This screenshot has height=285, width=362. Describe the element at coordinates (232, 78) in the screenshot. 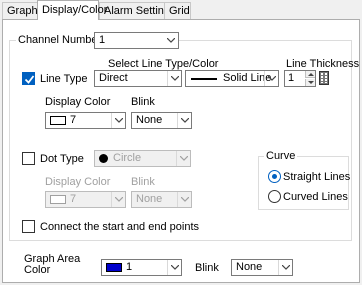

I see `line-style-dropdown: Solid Line` at that location.